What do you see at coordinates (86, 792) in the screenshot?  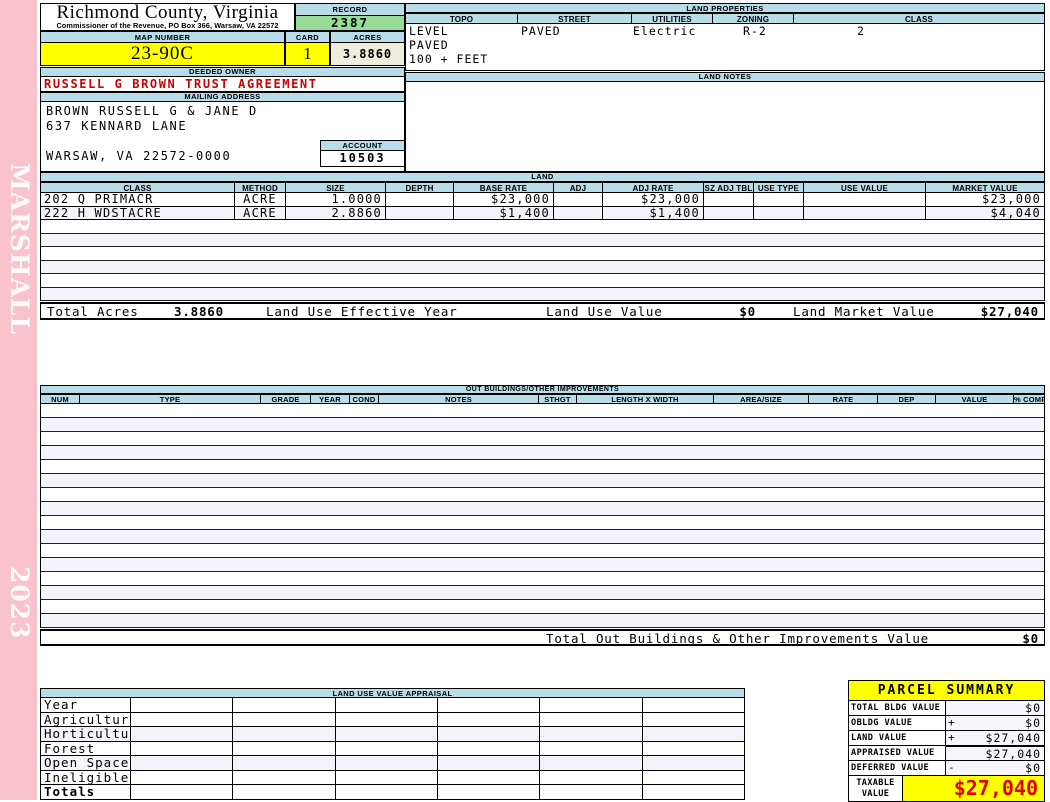 I see `appraisal-row-label: Totals` at bounding box center [86, 792].